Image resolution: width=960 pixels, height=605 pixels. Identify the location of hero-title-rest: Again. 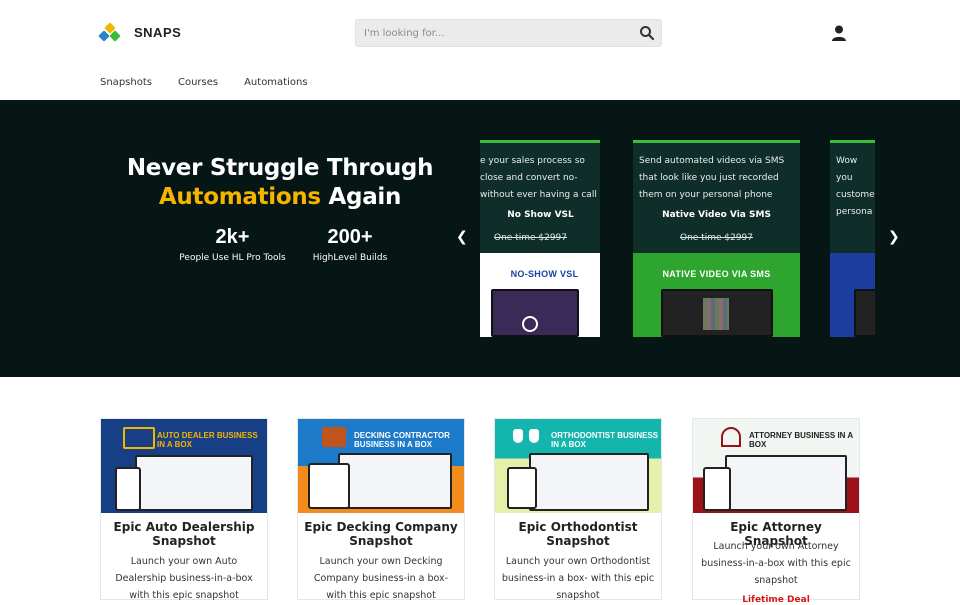
(361, 197).